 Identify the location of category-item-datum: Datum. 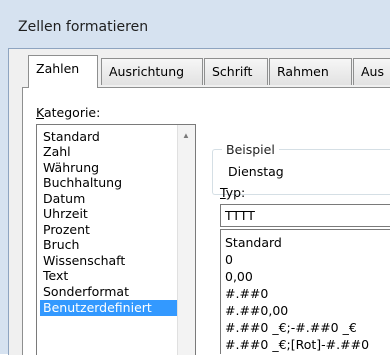
(64, 199).